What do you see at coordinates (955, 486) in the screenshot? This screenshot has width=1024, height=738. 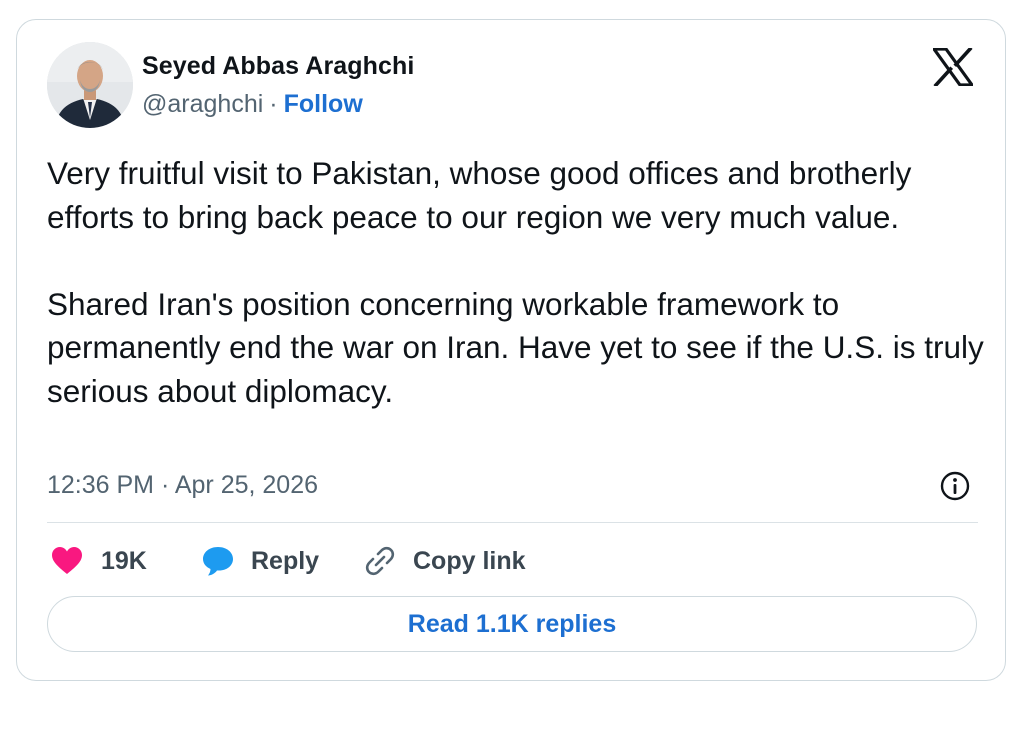 I see `info-icon` at bounding box center [955, 486].